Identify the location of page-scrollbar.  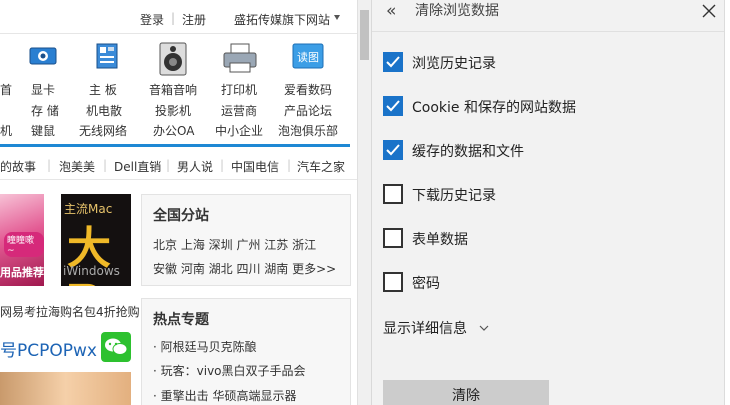
(364, 202).